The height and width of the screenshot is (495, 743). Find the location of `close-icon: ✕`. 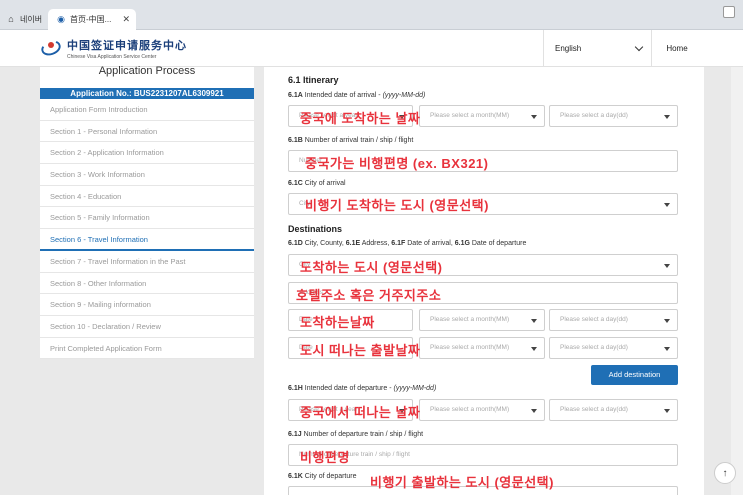

close-icon: ✕ is located at coordinates (126, 19).